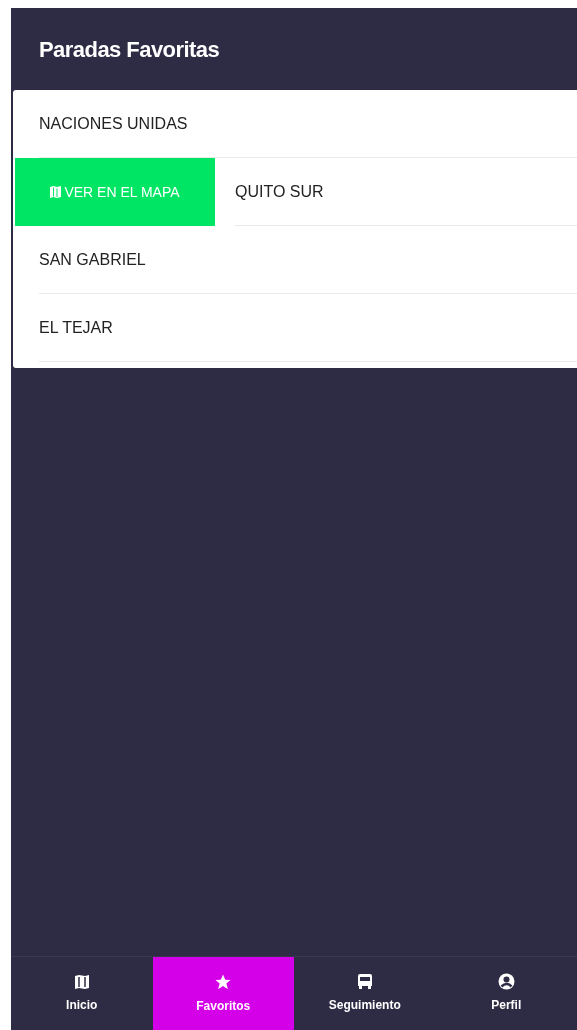 The height and width of the screenshot is (1030, 577). I want to click on user-icon, so click(506, 981).